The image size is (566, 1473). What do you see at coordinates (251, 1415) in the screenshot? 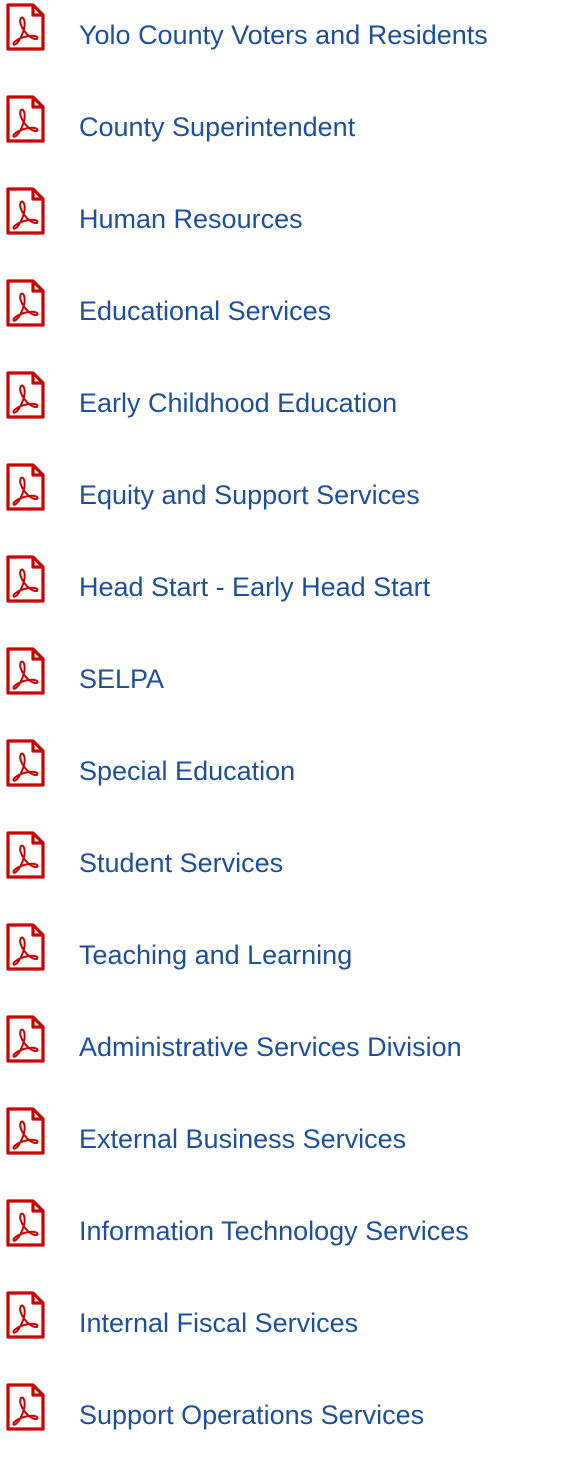
I see `pdf-link-label: Support Operations Services` at bounding box center [251, 1415].